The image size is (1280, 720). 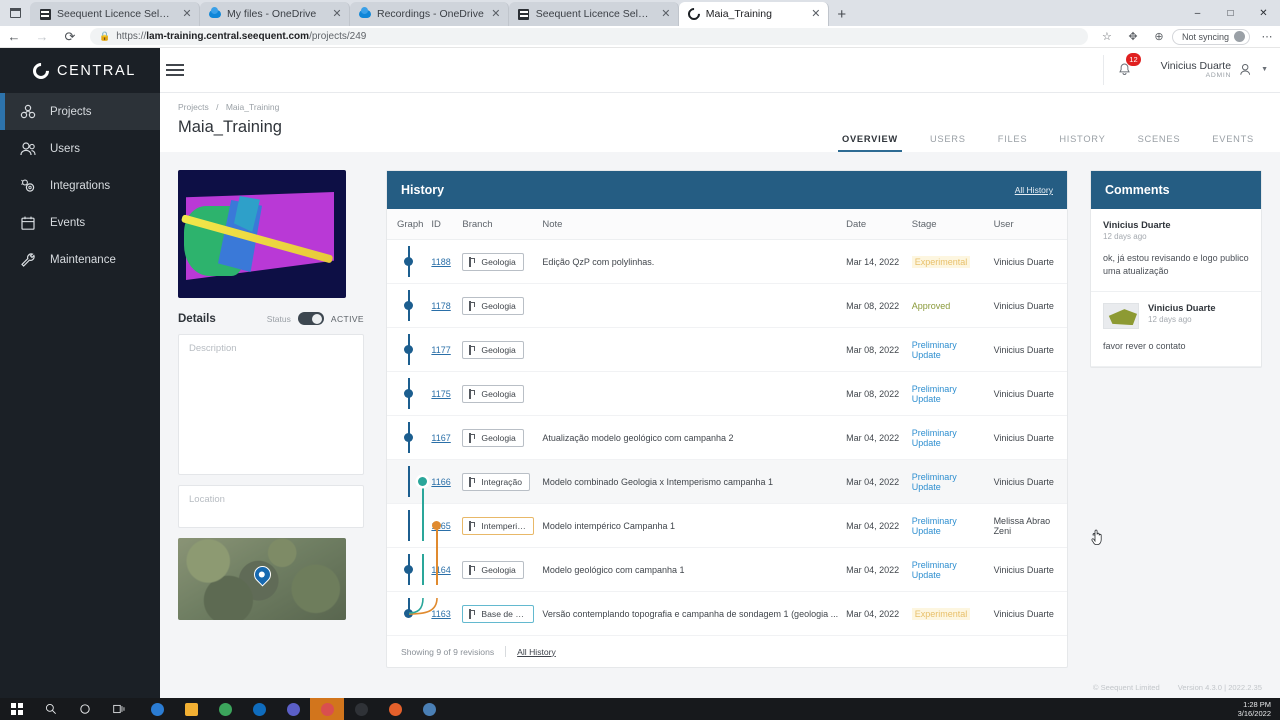 What do you see at coordinates (1263, 13) in the screenshot?
I see `close-window-button: ✕` at bounding box center [1263, 13].